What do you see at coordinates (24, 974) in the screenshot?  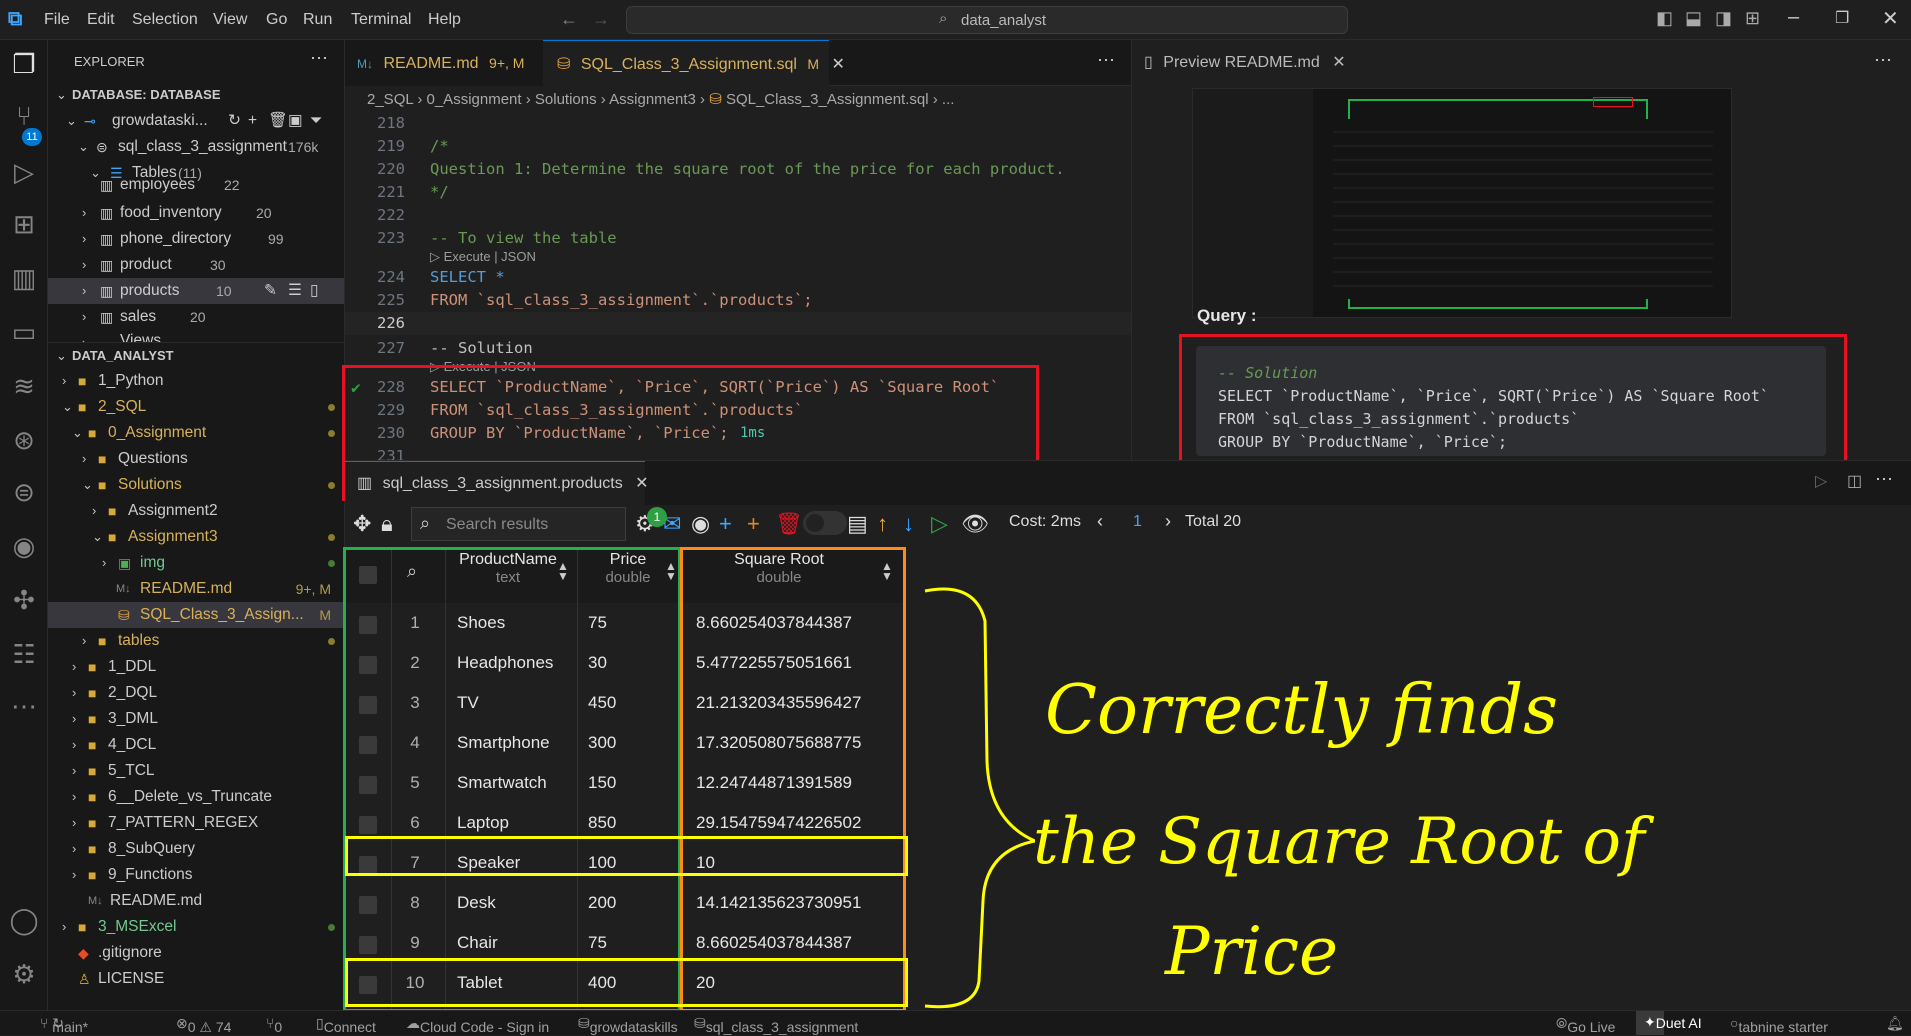 I see `settings-gear-icon: ⚙` at bounding box center [24, 974].